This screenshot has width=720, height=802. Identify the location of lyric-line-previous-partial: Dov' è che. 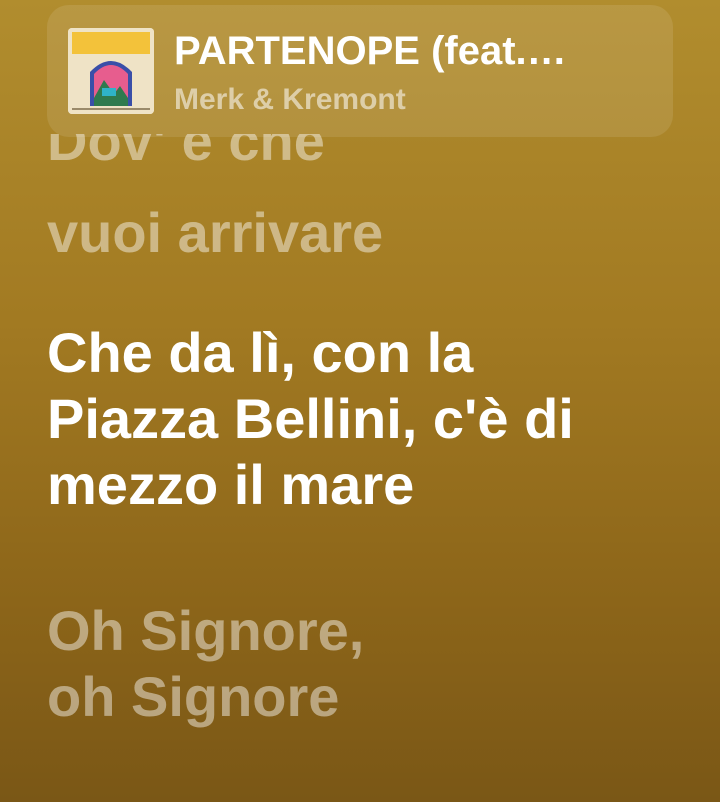
(367, 156).